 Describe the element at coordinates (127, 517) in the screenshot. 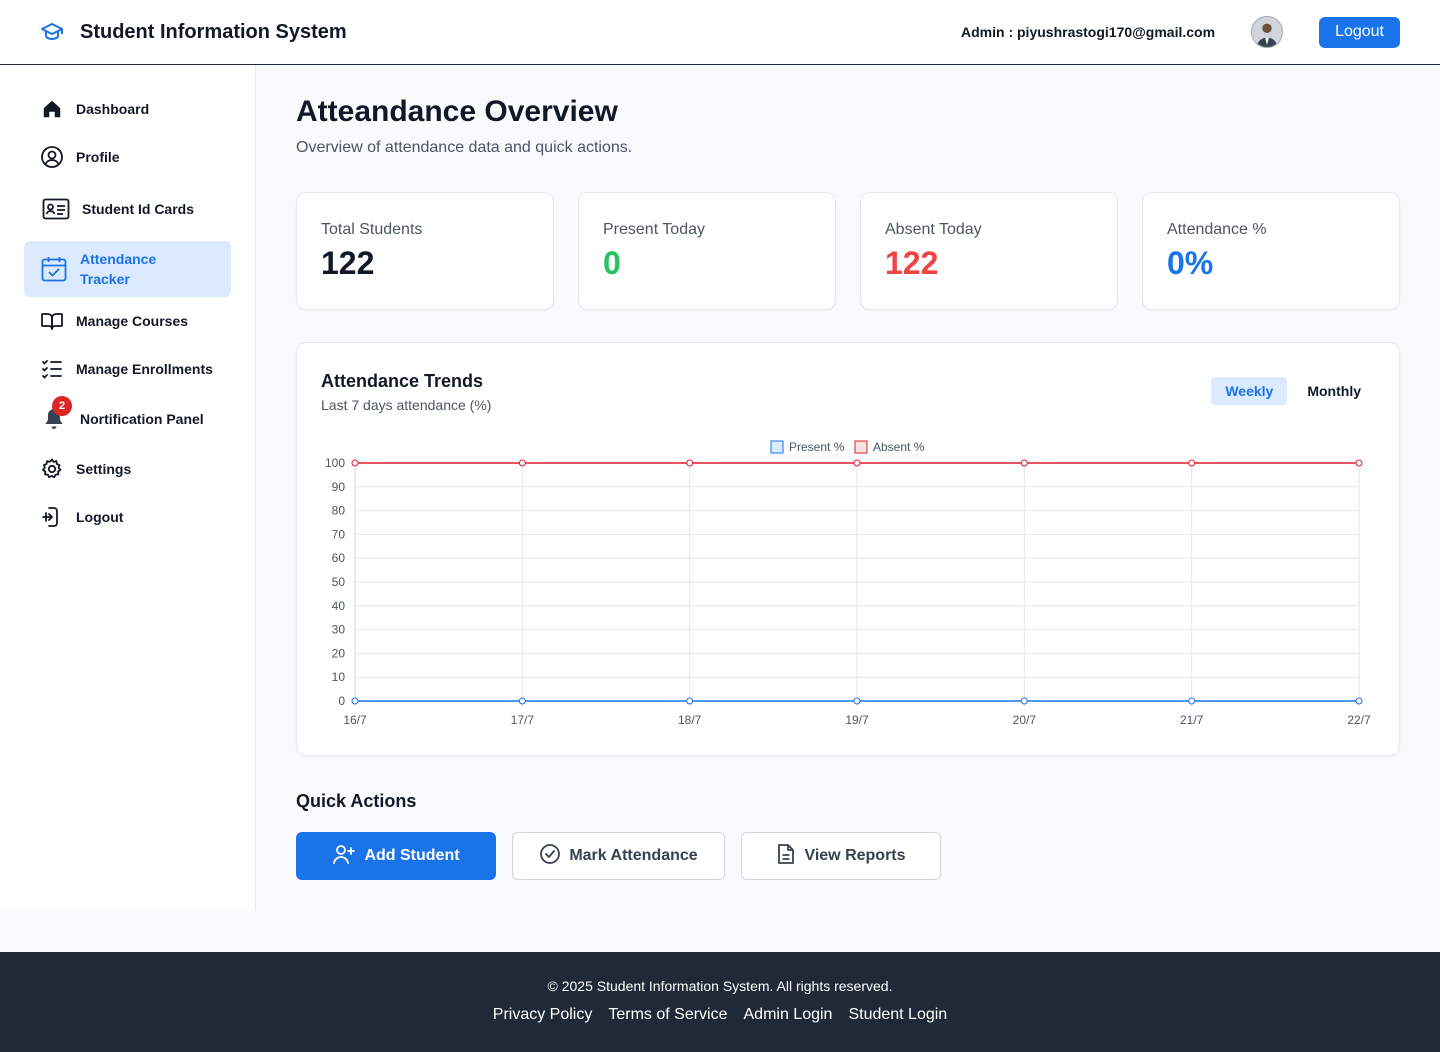

I see `sidebar-item-logout: Logout` at that location.